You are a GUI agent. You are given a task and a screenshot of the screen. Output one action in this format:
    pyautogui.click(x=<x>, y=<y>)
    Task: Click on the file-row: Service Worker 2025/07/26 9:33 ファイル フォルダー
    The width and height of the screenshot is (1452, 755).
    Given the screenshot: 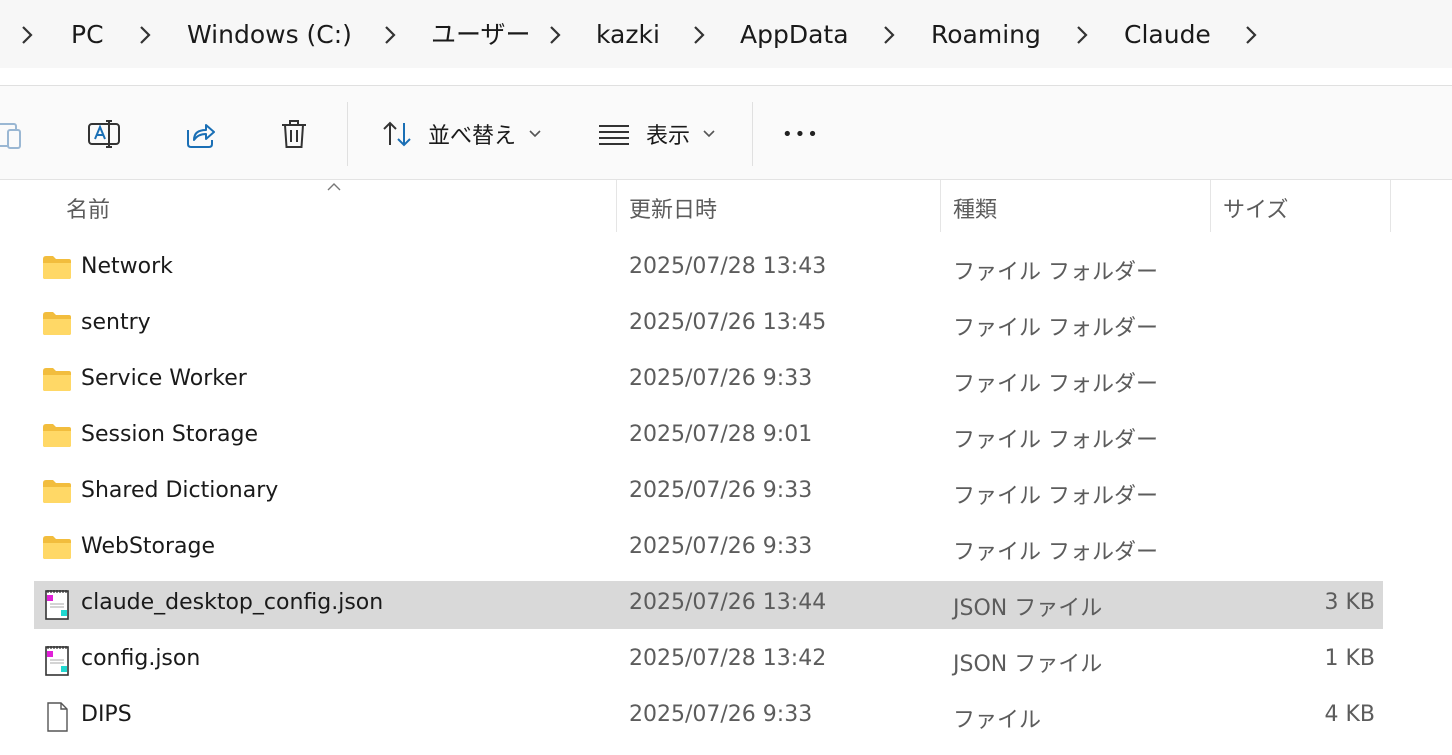 What is the action you would take?
    pyautogui.click(x=708, y=381)
    